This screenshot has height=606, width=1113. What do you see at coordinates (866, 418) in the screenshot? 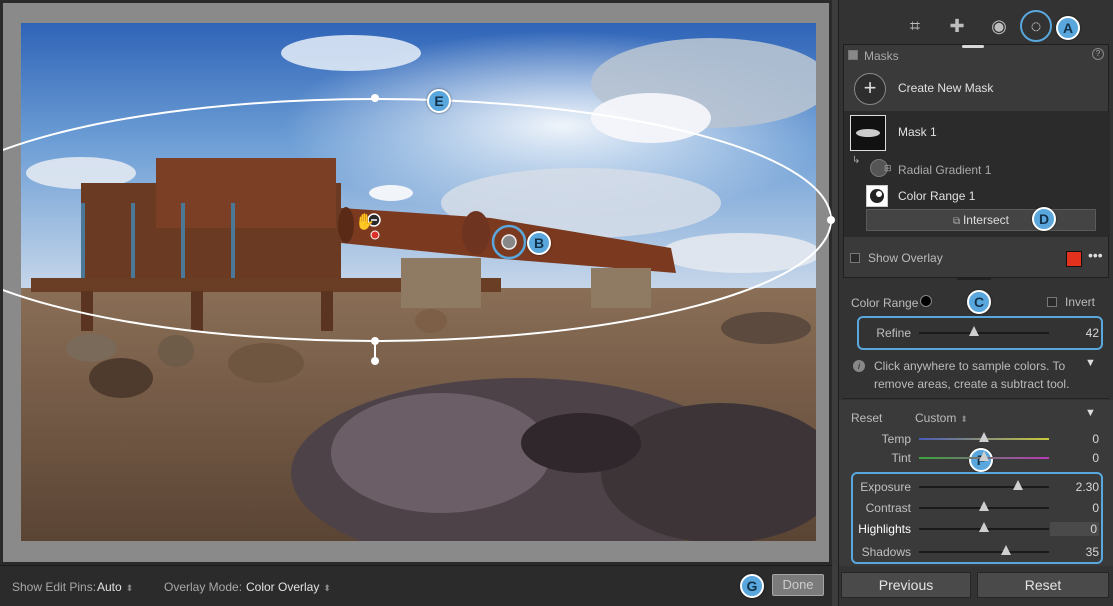
I see `reset-label: Reset` at bounding box center [866, 418].